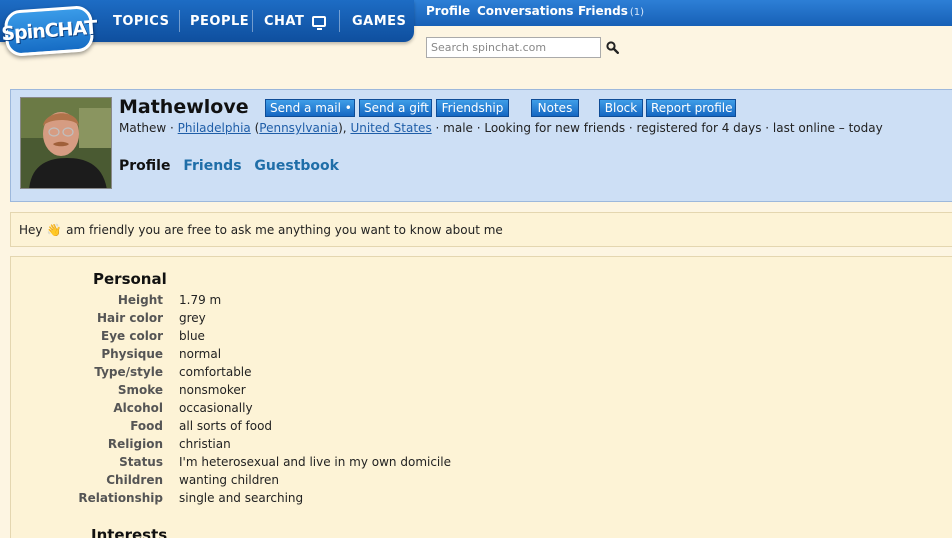 The height and width of the screenshot is (538, 952). I want to click on report-profile-button: Report profile, so click(691, 108).